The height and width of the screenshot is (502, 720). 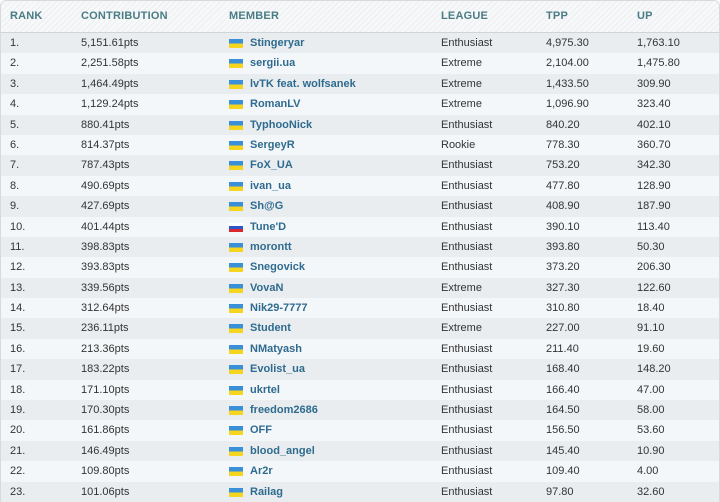 What do you see at coordinates (563, 369) in the screenshot?
I see `tpp-cell: 168.40` at bounding box center [563, 369].